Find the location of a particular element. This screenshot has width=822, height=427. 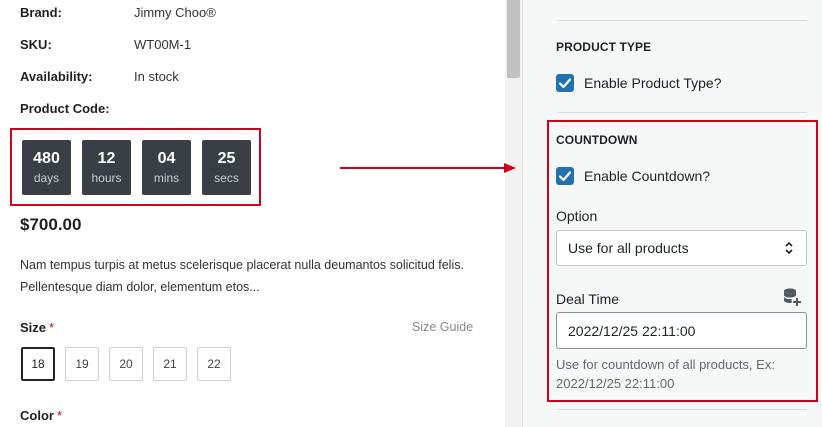

countdown-days-unit: days is located at coordinates (46, 178).